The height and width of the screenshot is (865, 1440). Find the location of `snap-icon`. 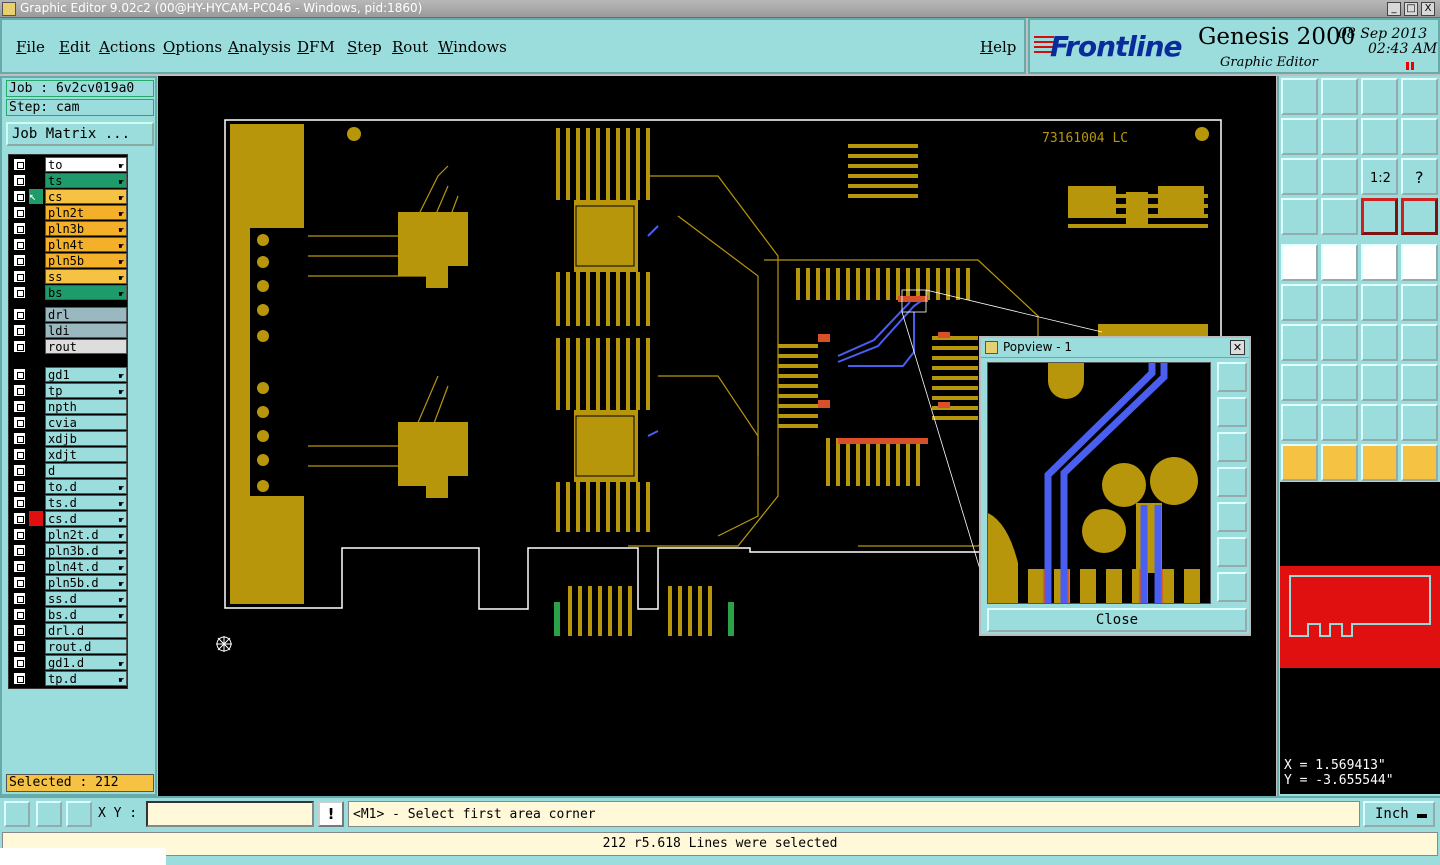

snap-icon is located at coordinates (1419, 136).